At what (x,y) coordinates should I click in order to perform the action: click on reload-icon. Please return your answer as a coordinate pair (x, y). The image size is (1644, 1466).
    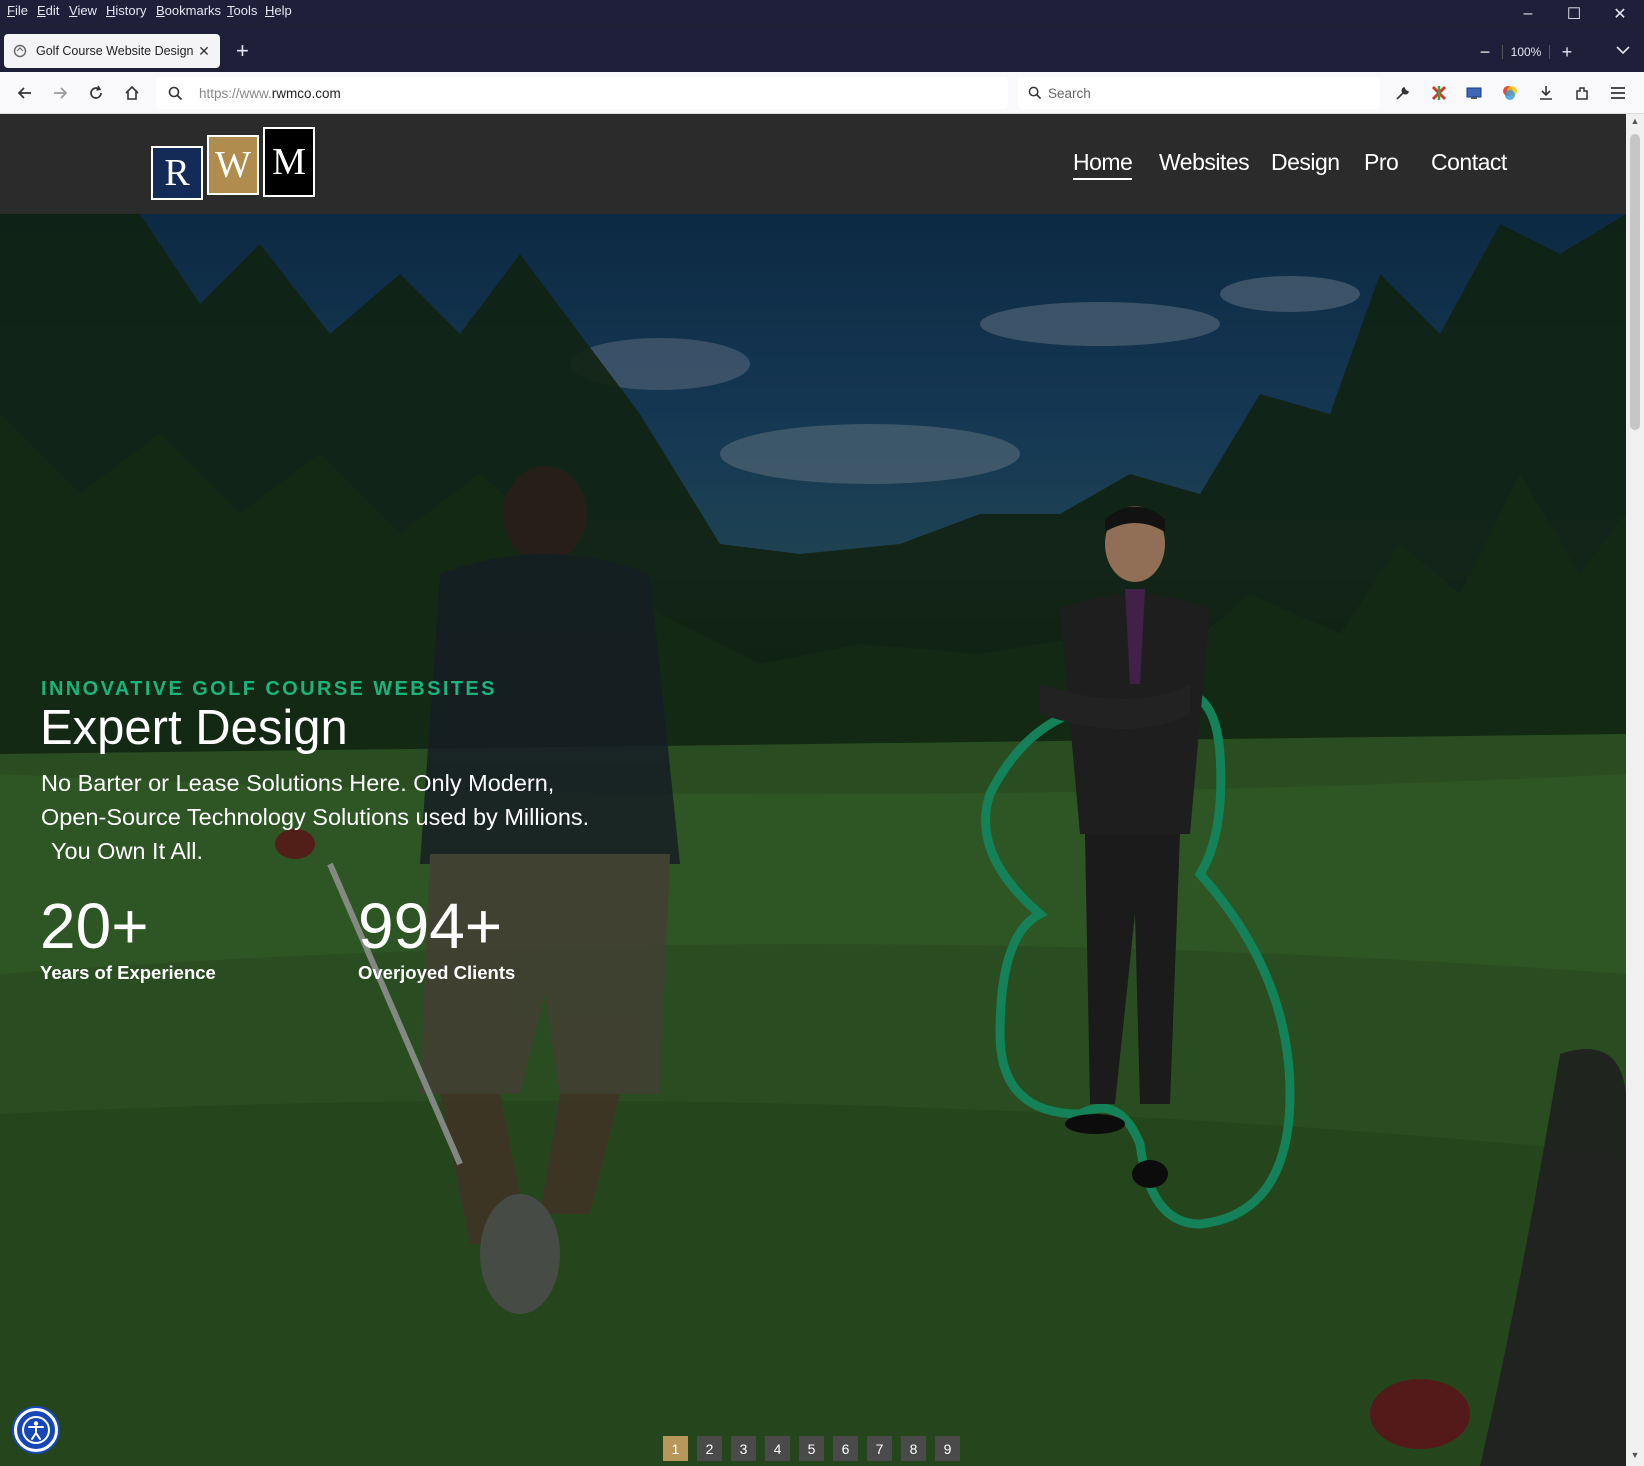
    Looking at the image, I should click on (96, 93).